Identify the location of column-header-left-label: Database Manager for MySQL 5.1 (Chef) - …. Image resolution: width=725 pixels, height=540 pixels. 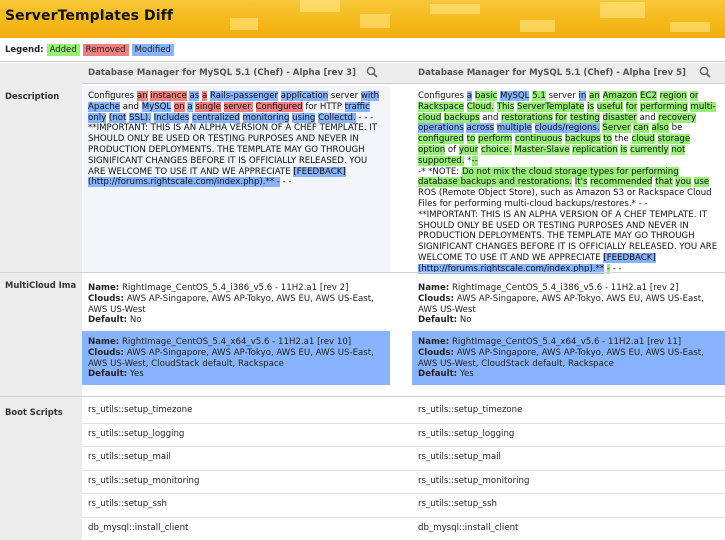
(222, 73).